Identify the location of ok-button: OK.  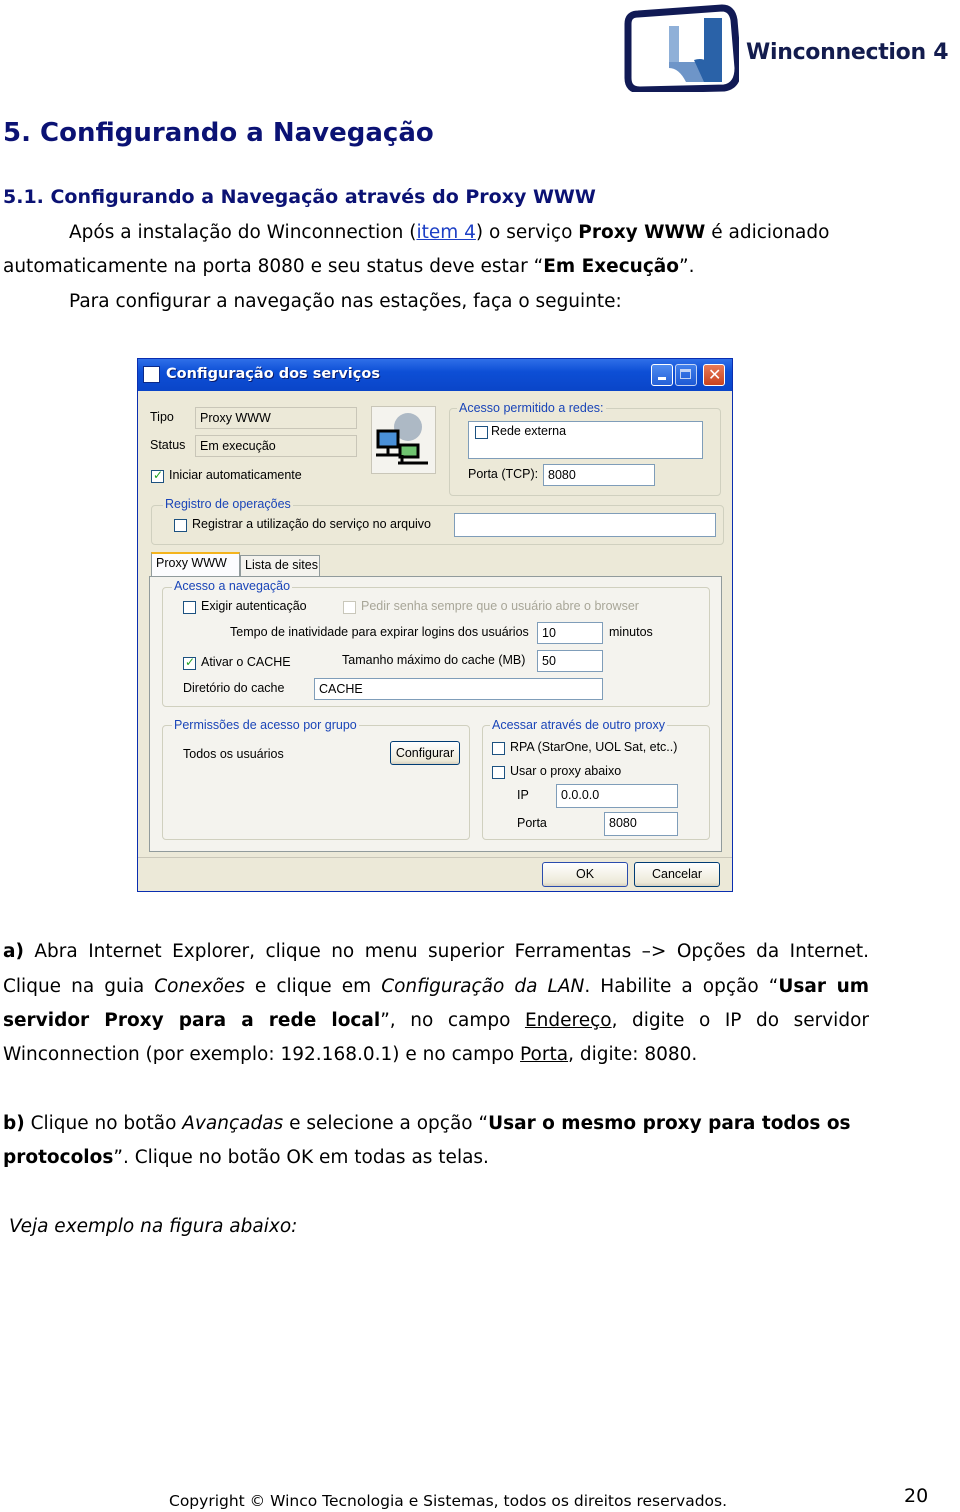
(585, 874).